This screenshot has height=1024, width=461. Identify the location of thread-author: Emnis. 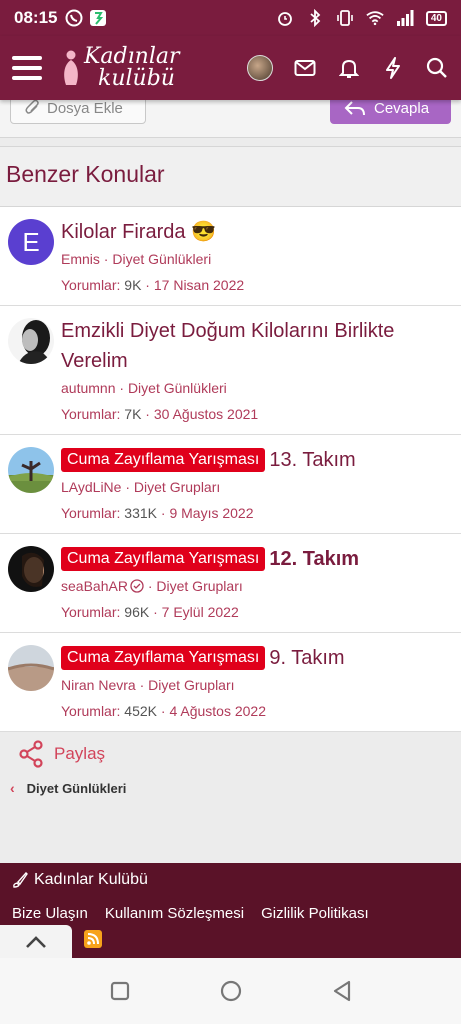
(80, 259).